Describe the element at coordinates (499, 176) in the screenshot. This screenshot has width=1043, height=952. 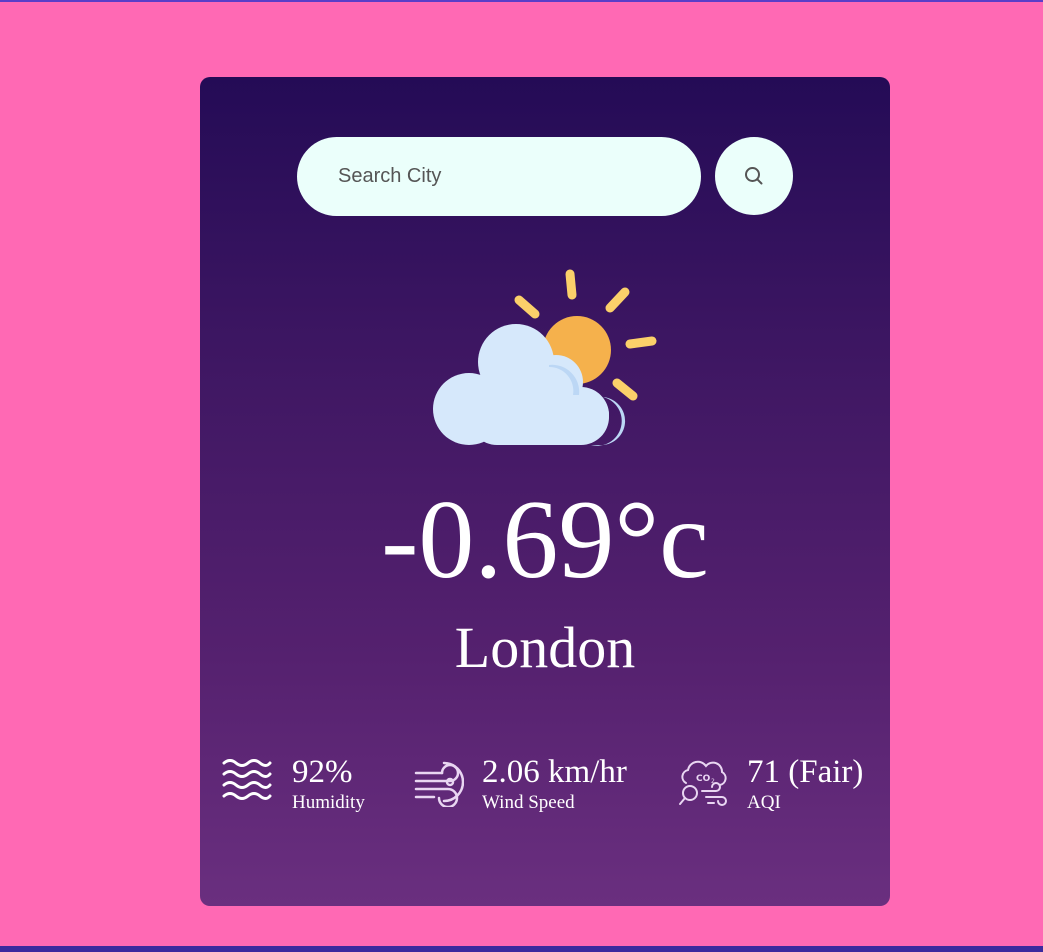
I see `search-city-input` at that location.